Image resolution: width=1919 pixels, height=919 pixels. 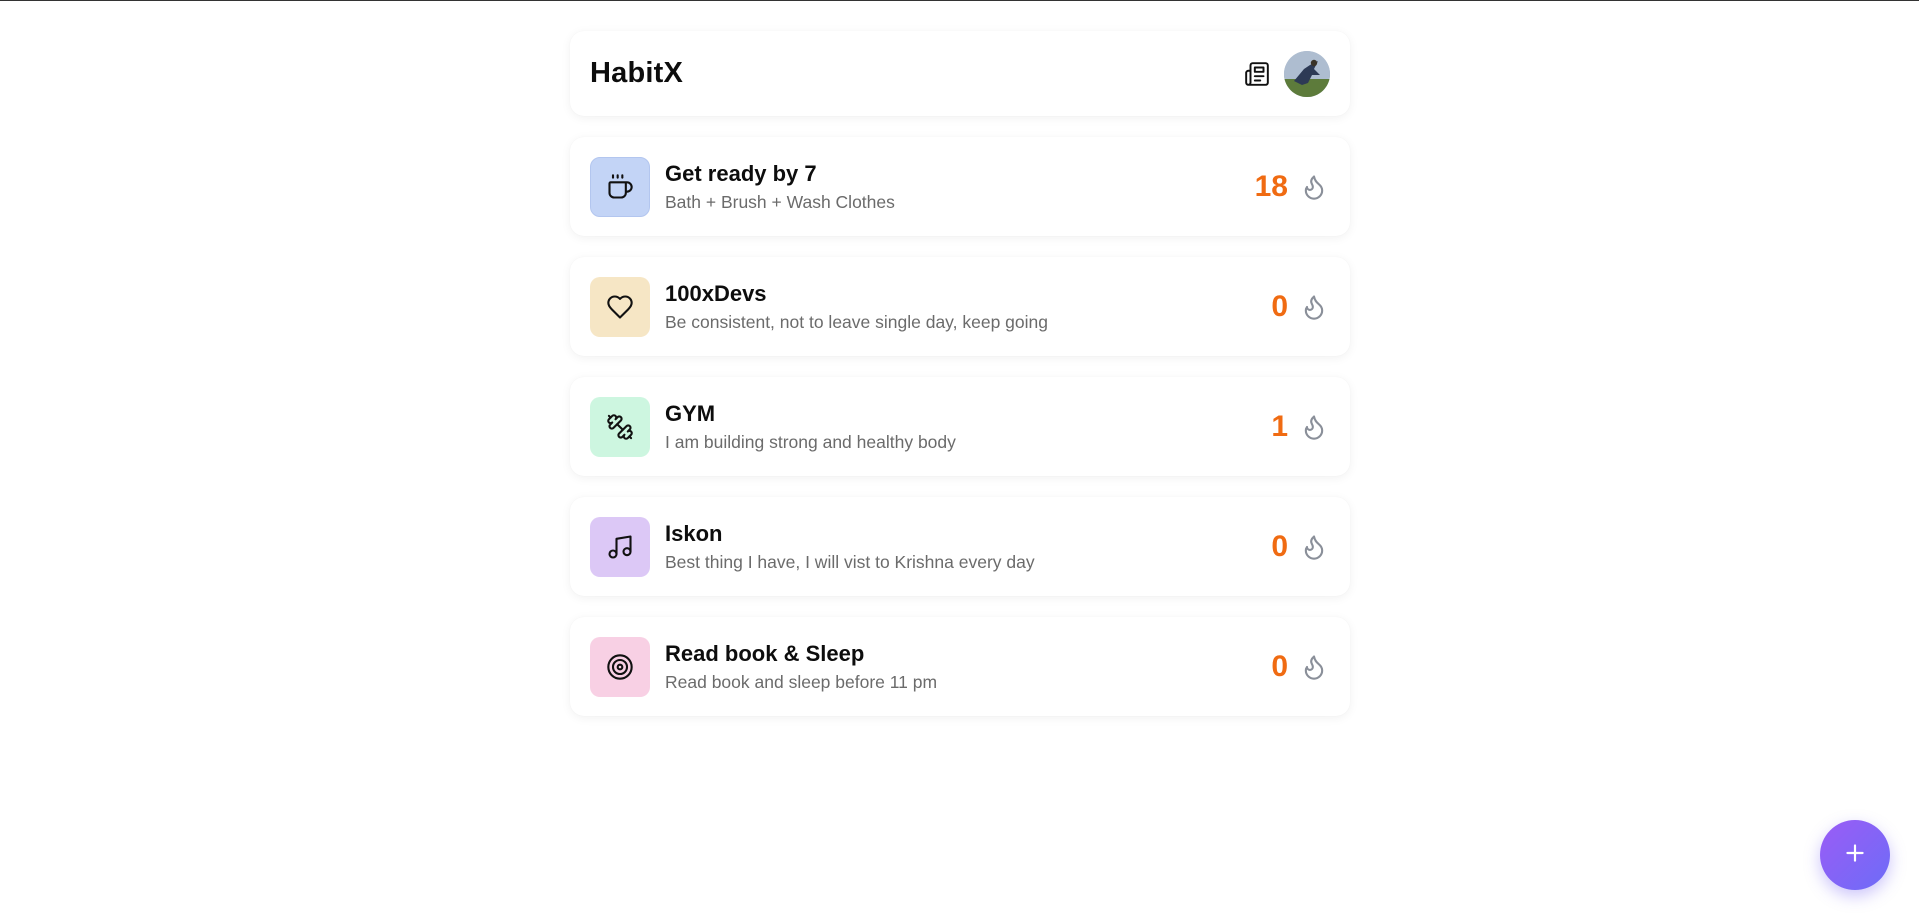 What do you see at coordinates (810, 441) in the screenshot?
I see `habit-description: I am building strong and healthy body` at bounding box center [810, 441].